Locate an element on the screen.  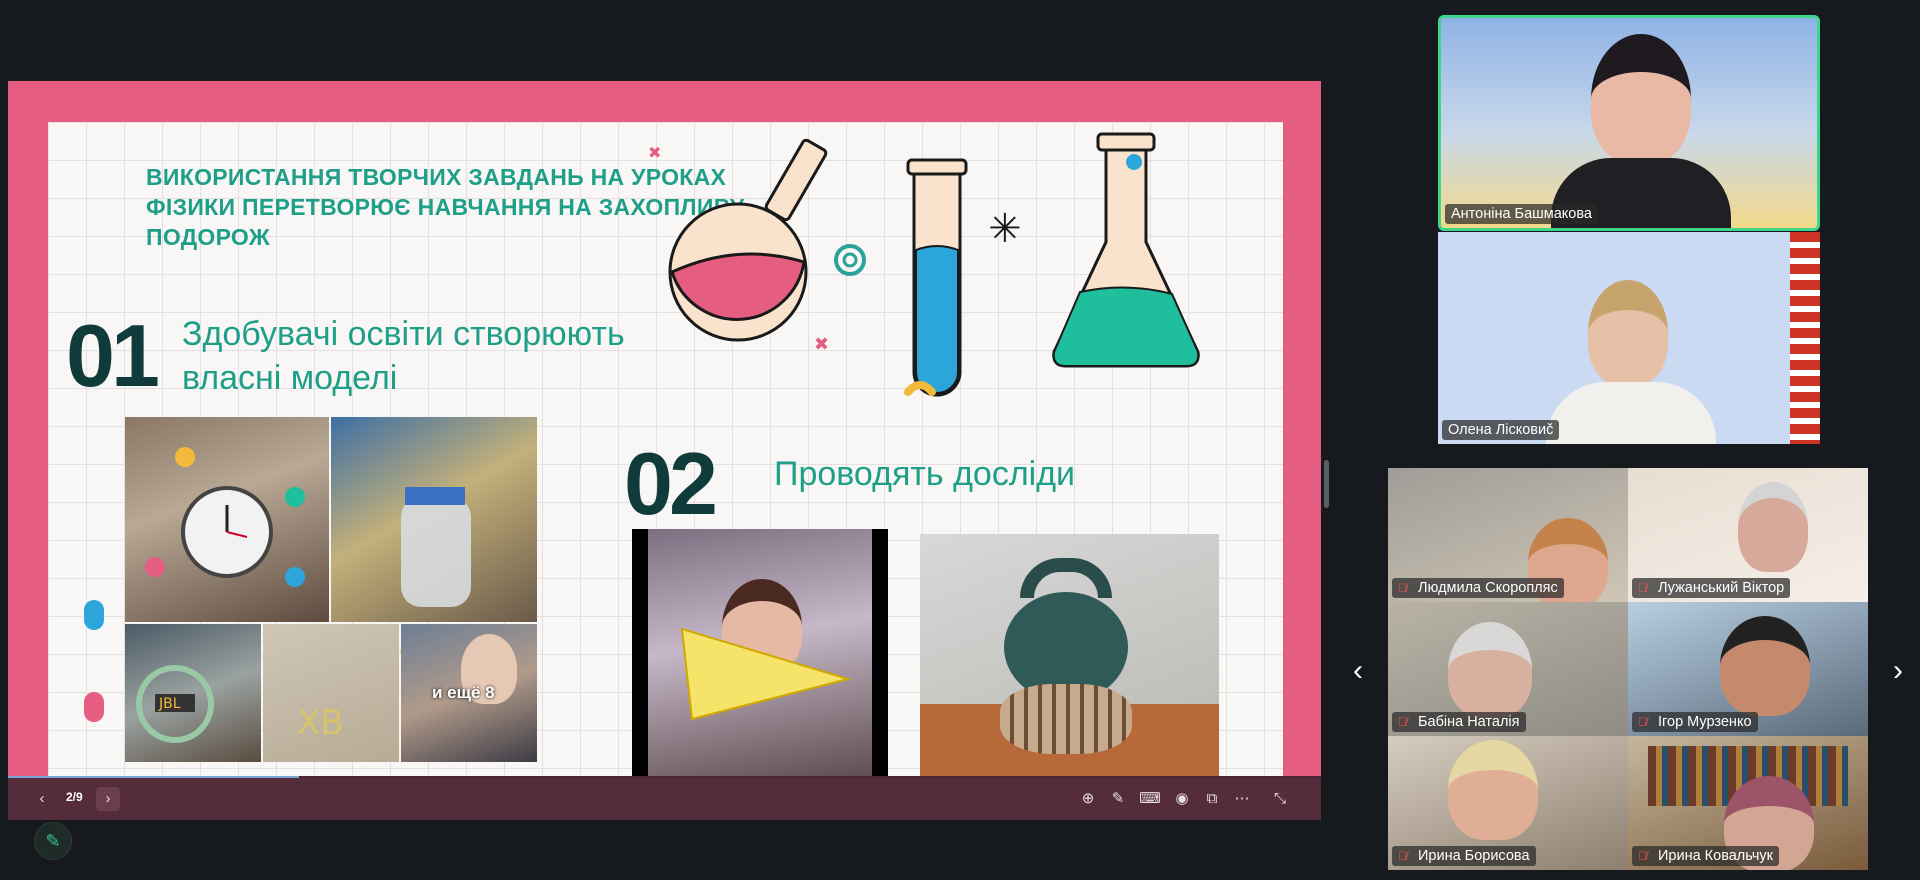
participant-tile: 🎙̸ Бабіна Наталія is located at coordinates (1508, 669).